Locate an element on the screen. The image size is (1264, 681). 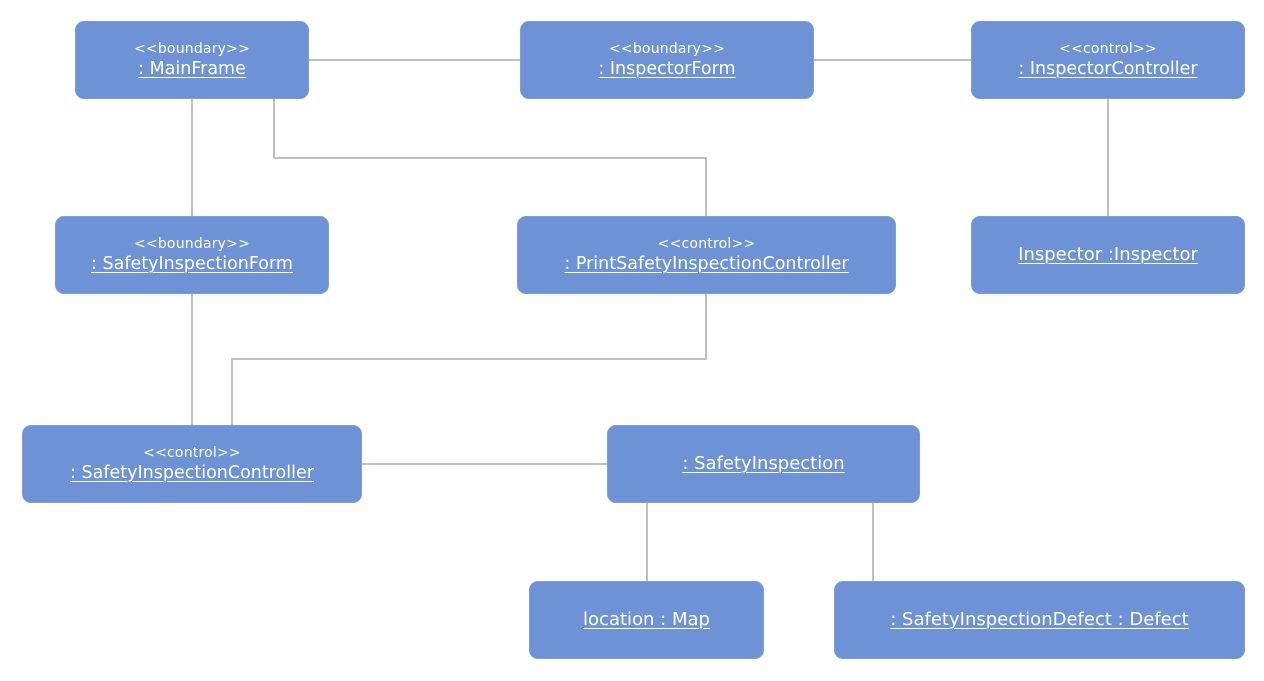
link-printcontroller-safetycontroller is located at coordinates (469, 359).